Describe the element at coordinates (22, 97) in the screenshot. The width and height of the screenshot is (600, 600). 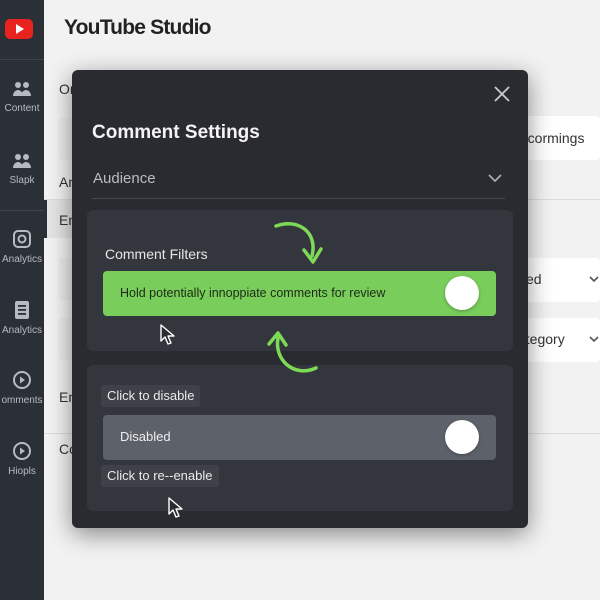
I see `sidebar-item-content: Content` at that location.